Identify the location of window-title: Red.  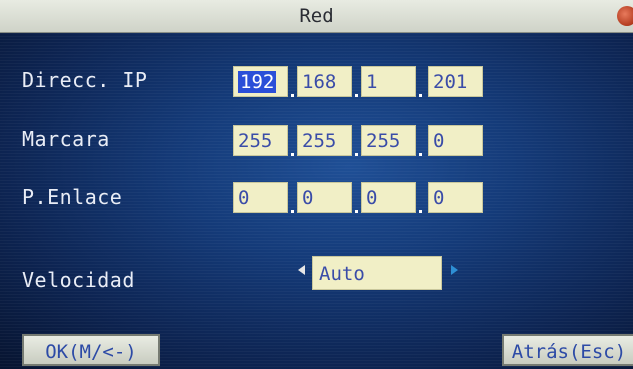
(316, 16).